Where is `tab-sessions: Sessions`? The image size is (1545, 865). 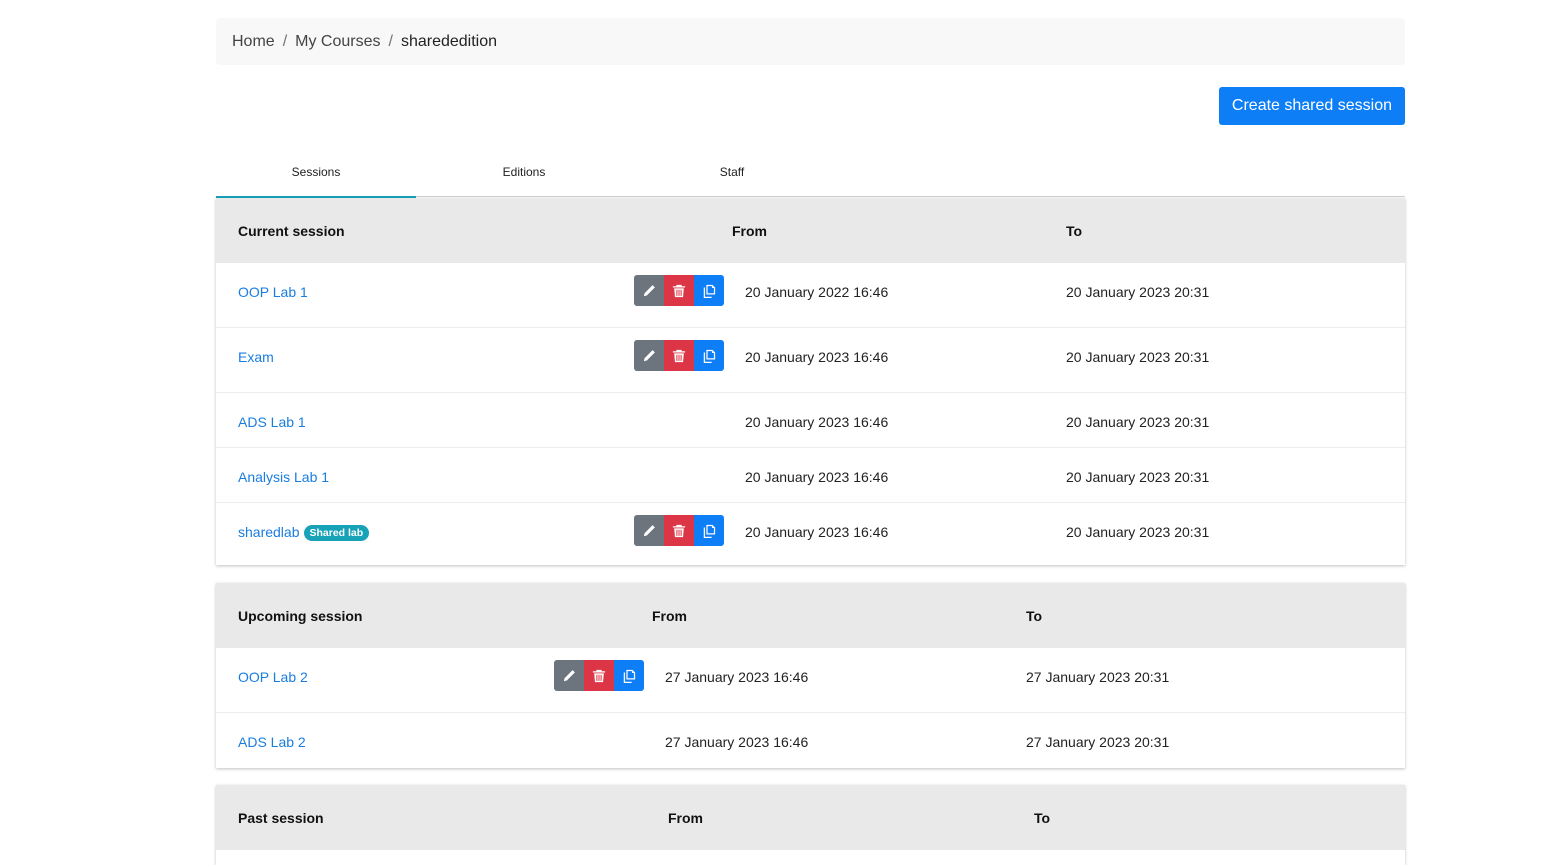
tab-sessions: Sessions is located at coordinates (316, 172).